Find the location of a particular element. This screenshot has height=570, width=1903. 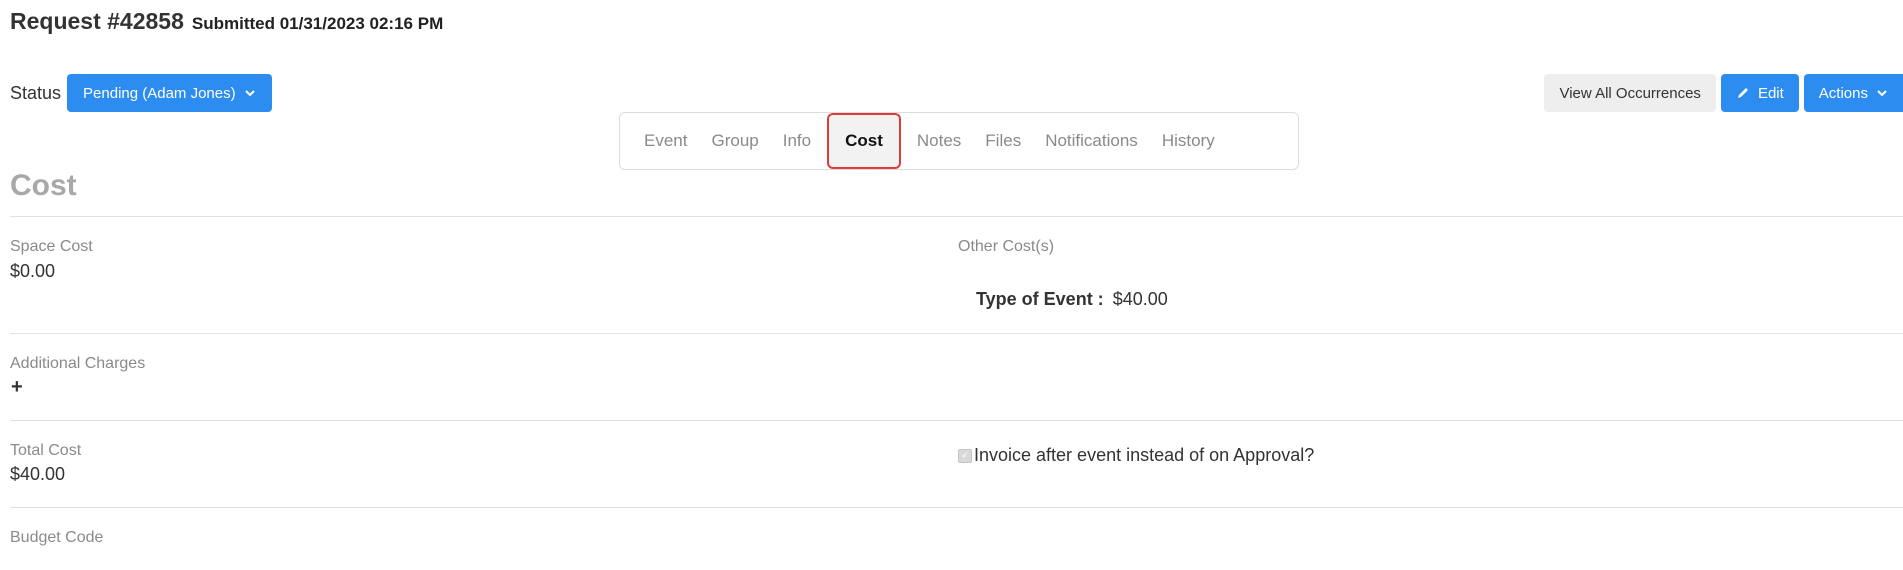

tab-group: Group is located at coordinates (734, 141).